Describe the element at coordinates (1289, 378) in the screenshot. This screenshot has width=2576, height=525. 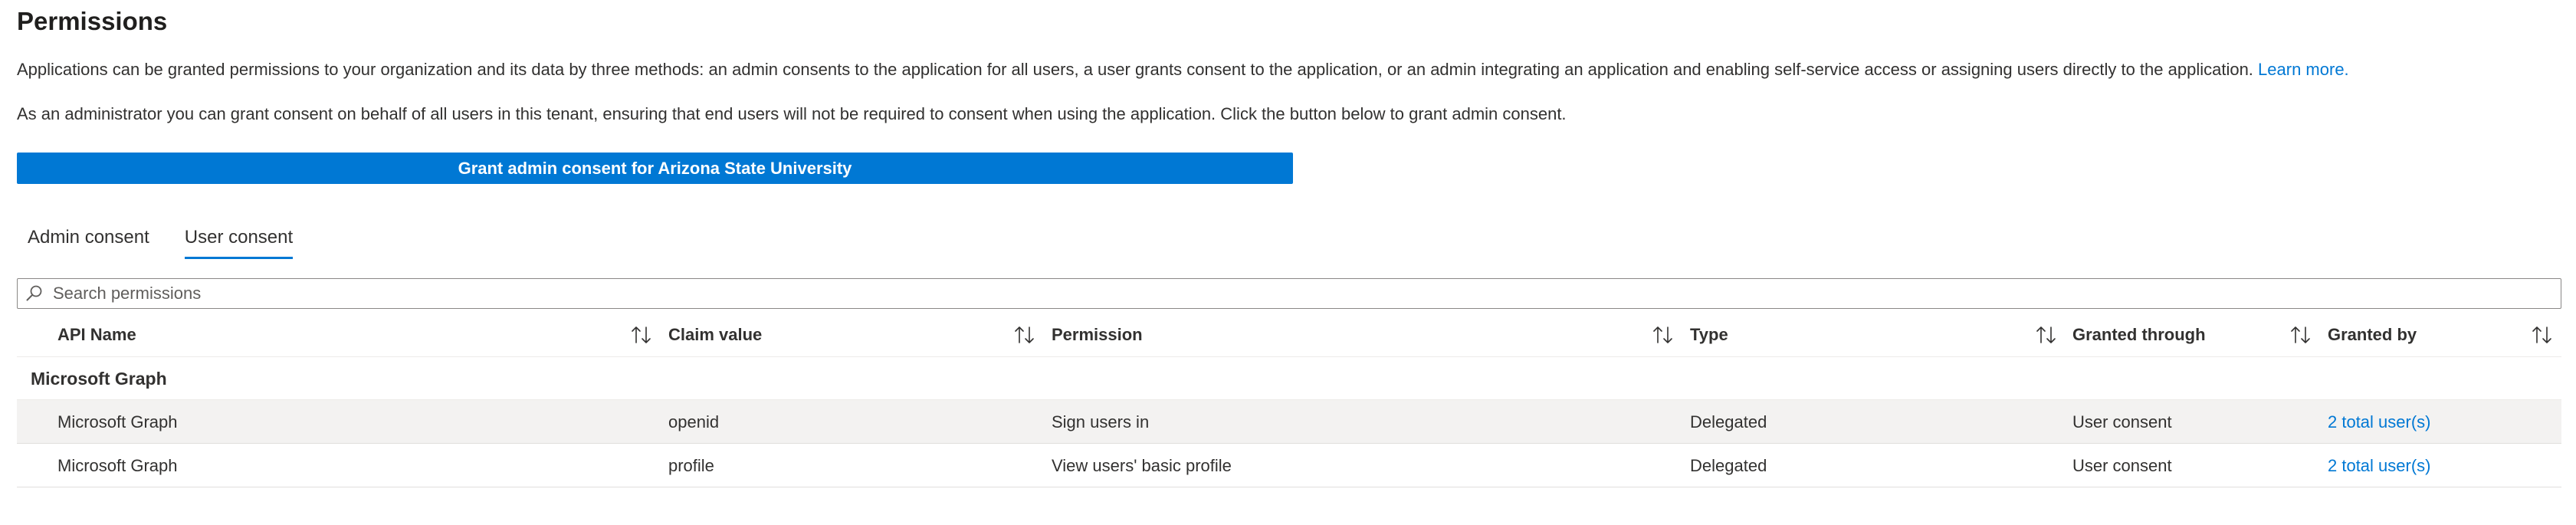
I see `group-header-row: Microsoft Graph` at that location.